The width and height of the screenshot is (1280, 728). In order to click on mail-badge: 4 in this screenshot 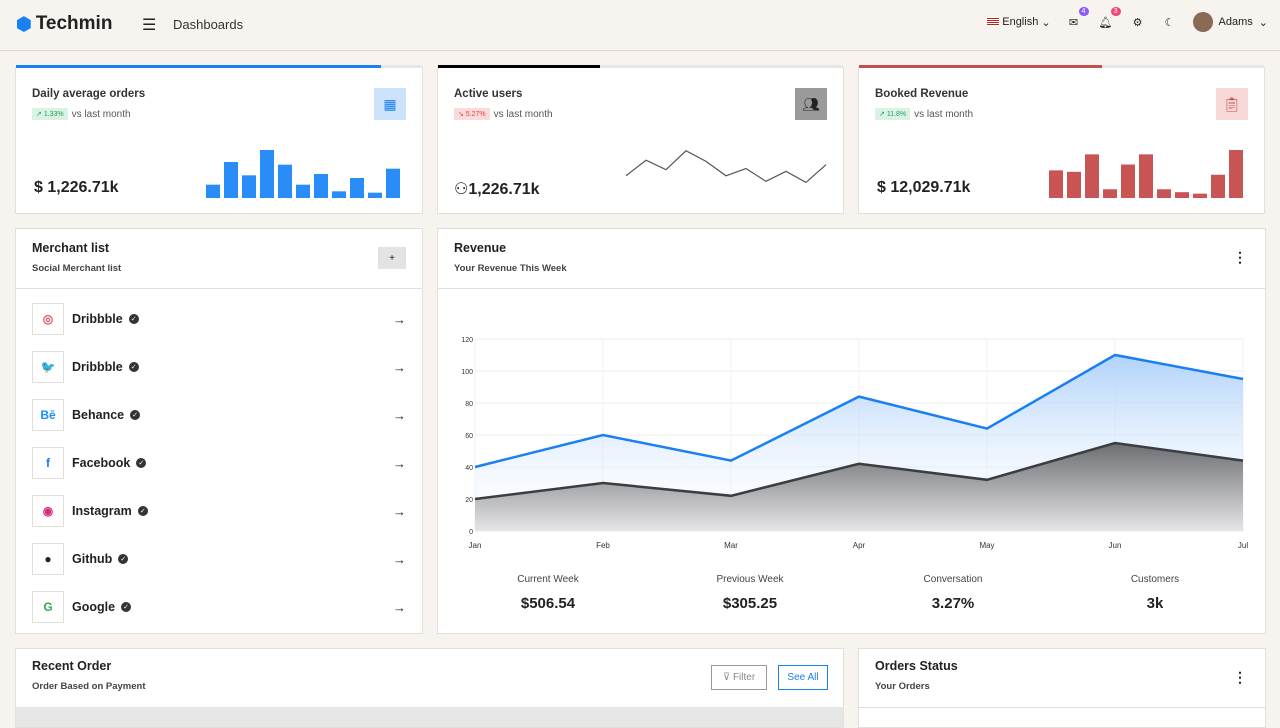, I will do `click(1083, 11)`.